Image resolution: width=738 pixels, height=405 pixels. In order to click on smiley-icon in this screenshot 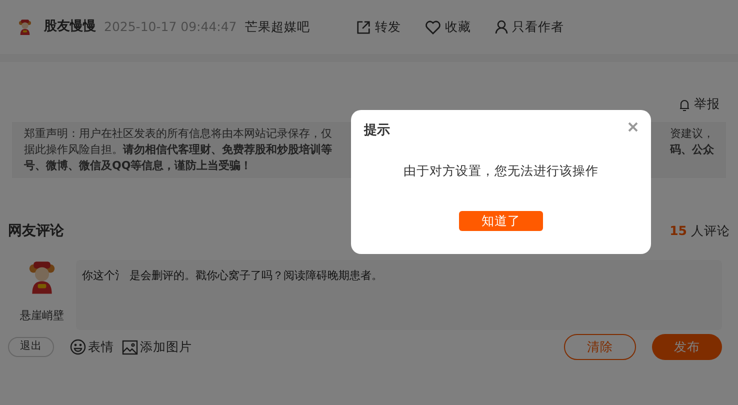, I will do `click(78, 347)`.